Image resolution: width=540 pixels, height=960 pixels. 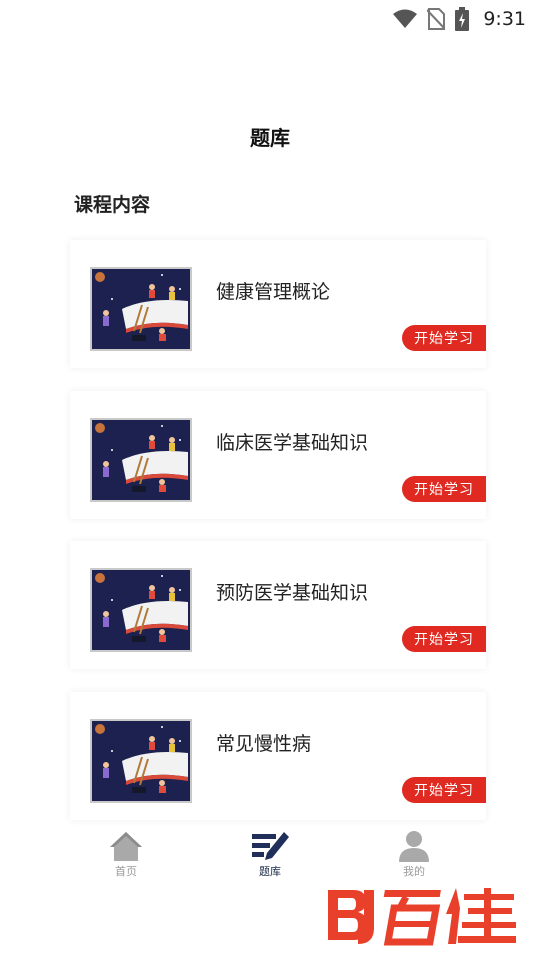 I want to click on status-icons: 9:31, so click(x=459, y=19).